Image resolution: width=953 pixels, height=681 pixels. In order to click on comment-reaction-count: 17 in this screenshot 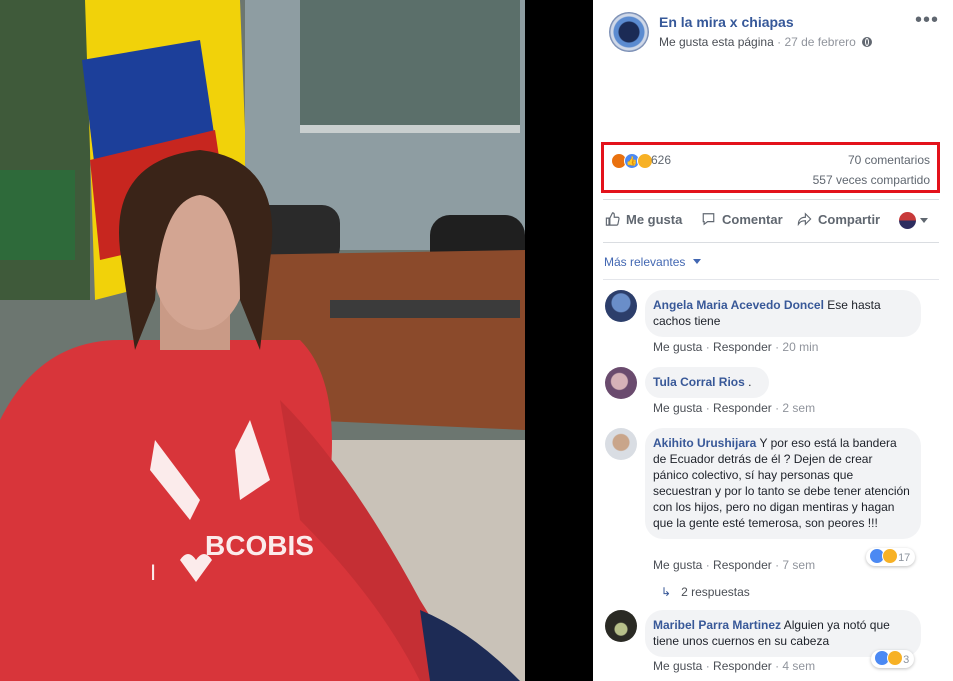, I will do `click(904, 558)`.